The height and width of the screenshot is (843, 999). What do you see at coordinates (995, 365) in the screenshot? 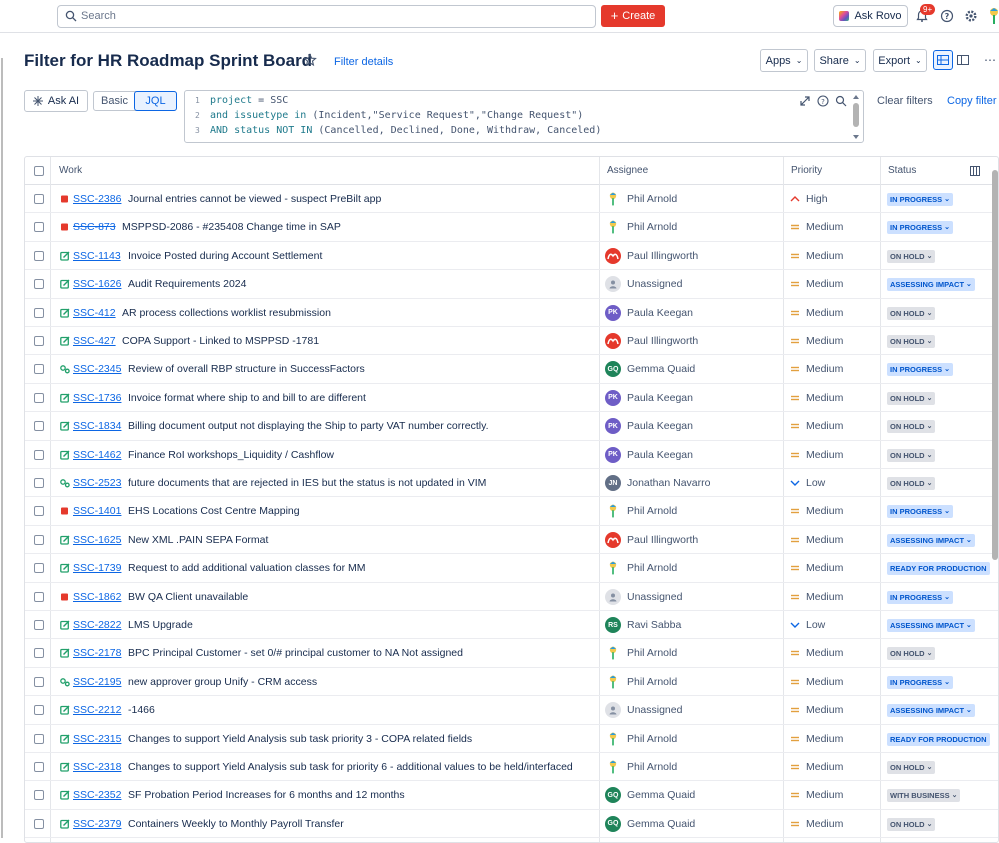
I see `table-scrollbar` at bounding box center [995, 365].